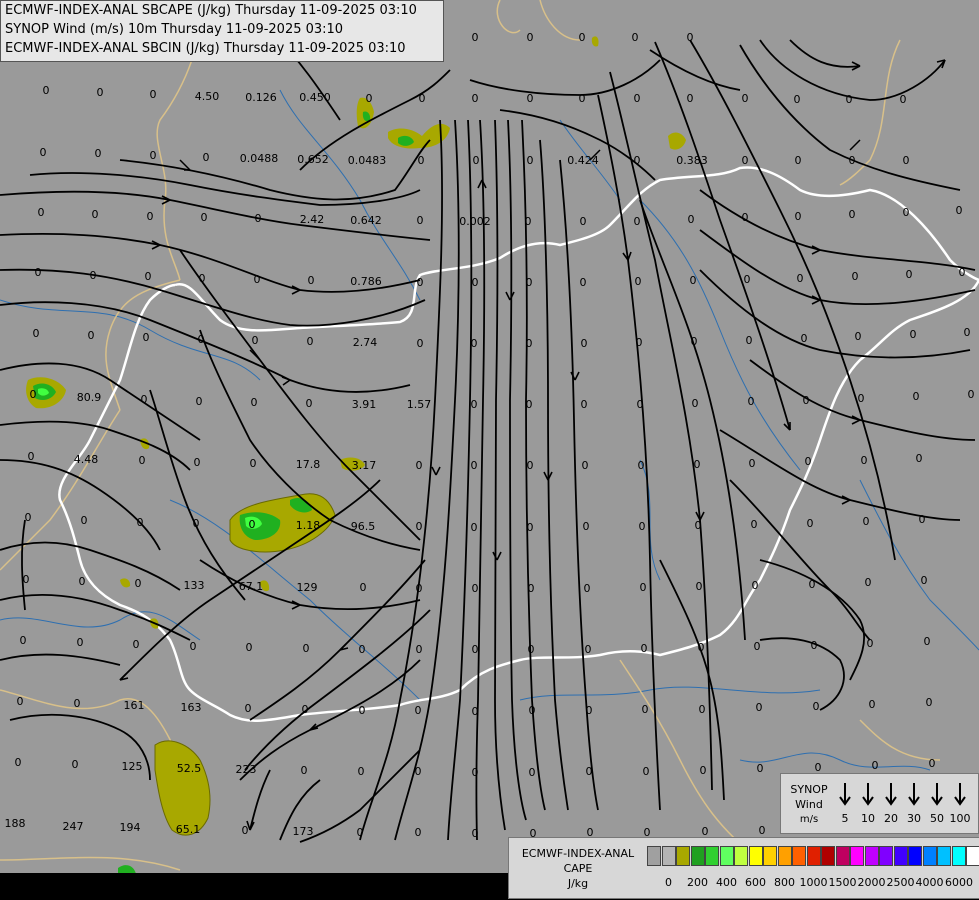 The height and width of the screenshot is (900, 979). I want to click on wind-legend-title-1: SYNOP, so click(809, 789).